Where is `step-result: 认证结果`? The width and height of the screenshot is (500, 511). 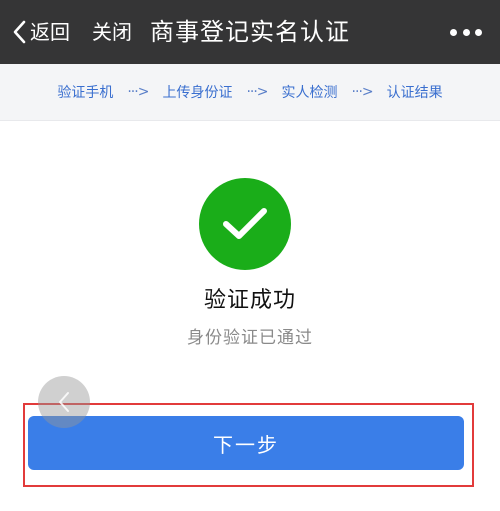 step-result: 认证结果 is located at coordinates (414, 93).